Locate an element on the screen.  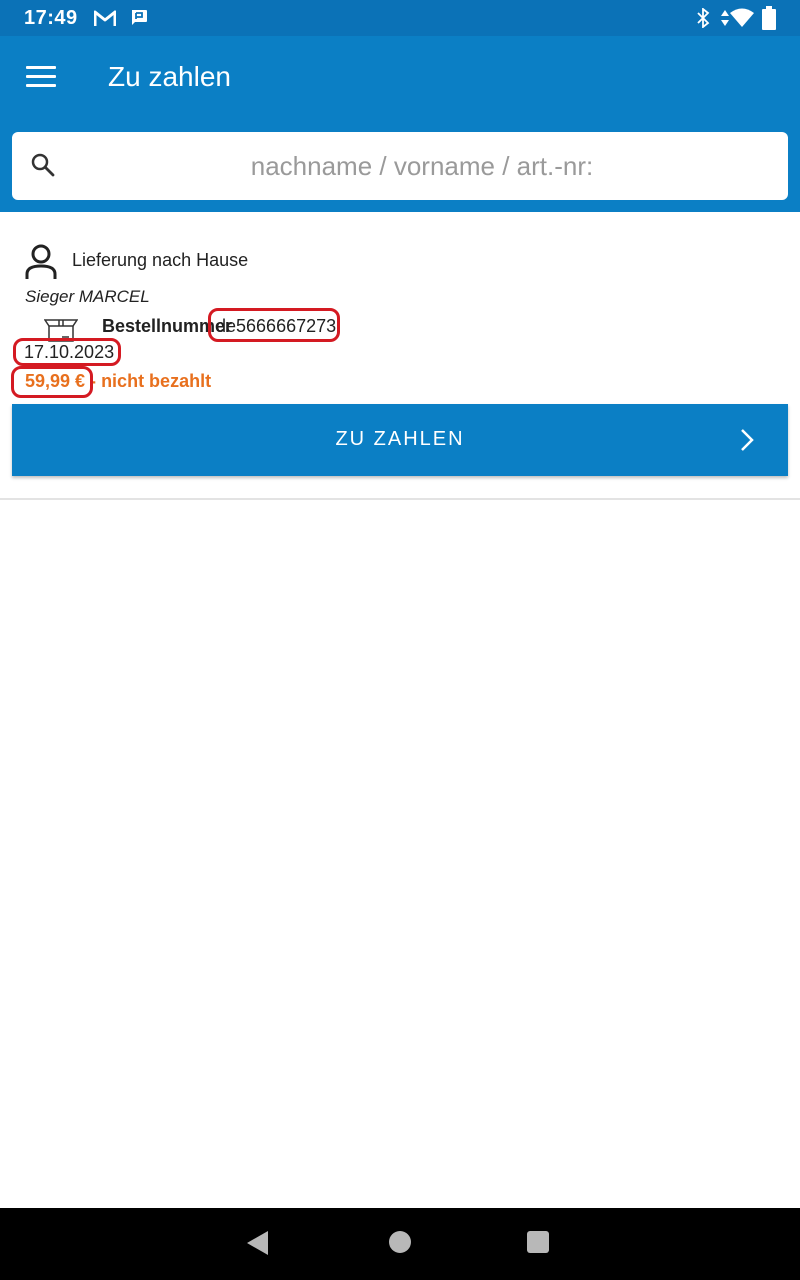
navigation-bar is located at coordinates (400, 1244).